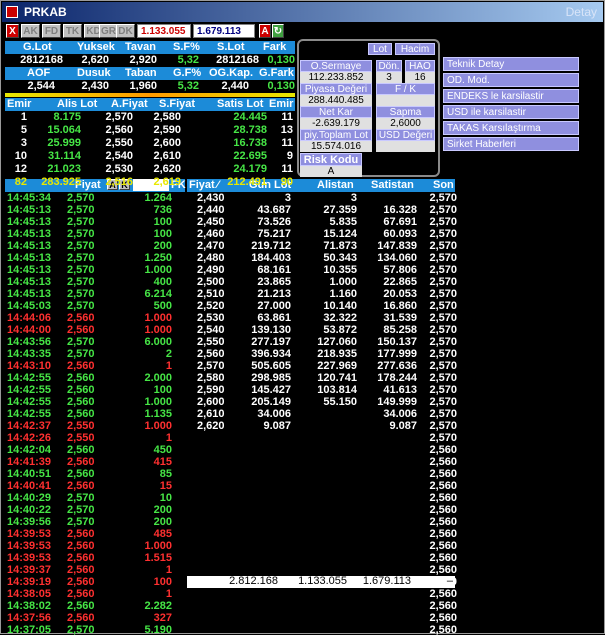  What do you see at coordinates (331, 171) in the screenshot?
I see `risk-kodu-value: A` at bounding box center [331, 171].